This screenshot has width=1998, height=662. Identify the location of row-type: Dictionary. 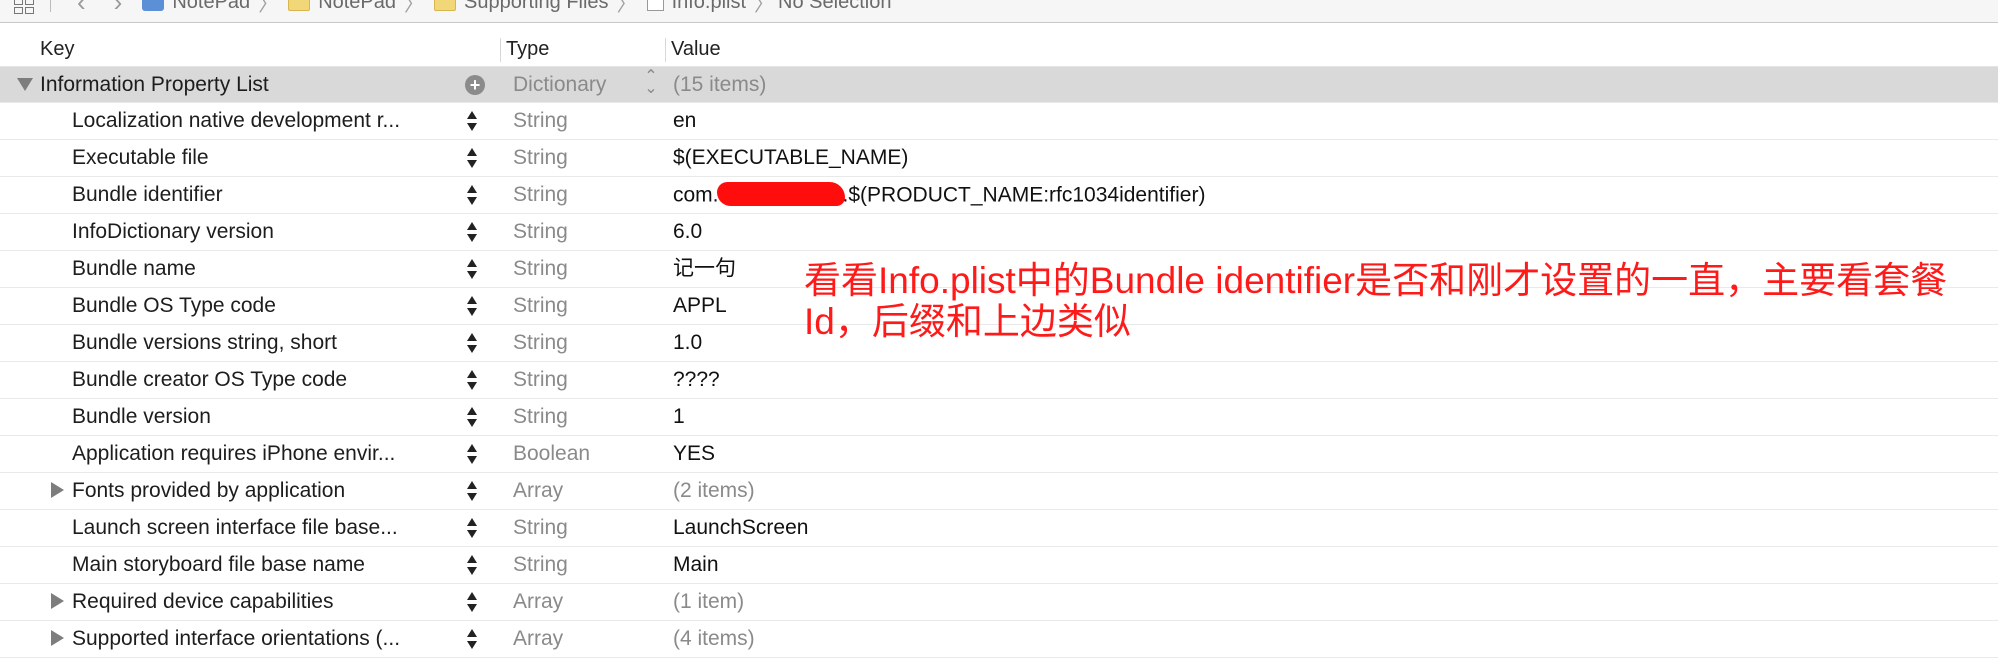
(559, 85).